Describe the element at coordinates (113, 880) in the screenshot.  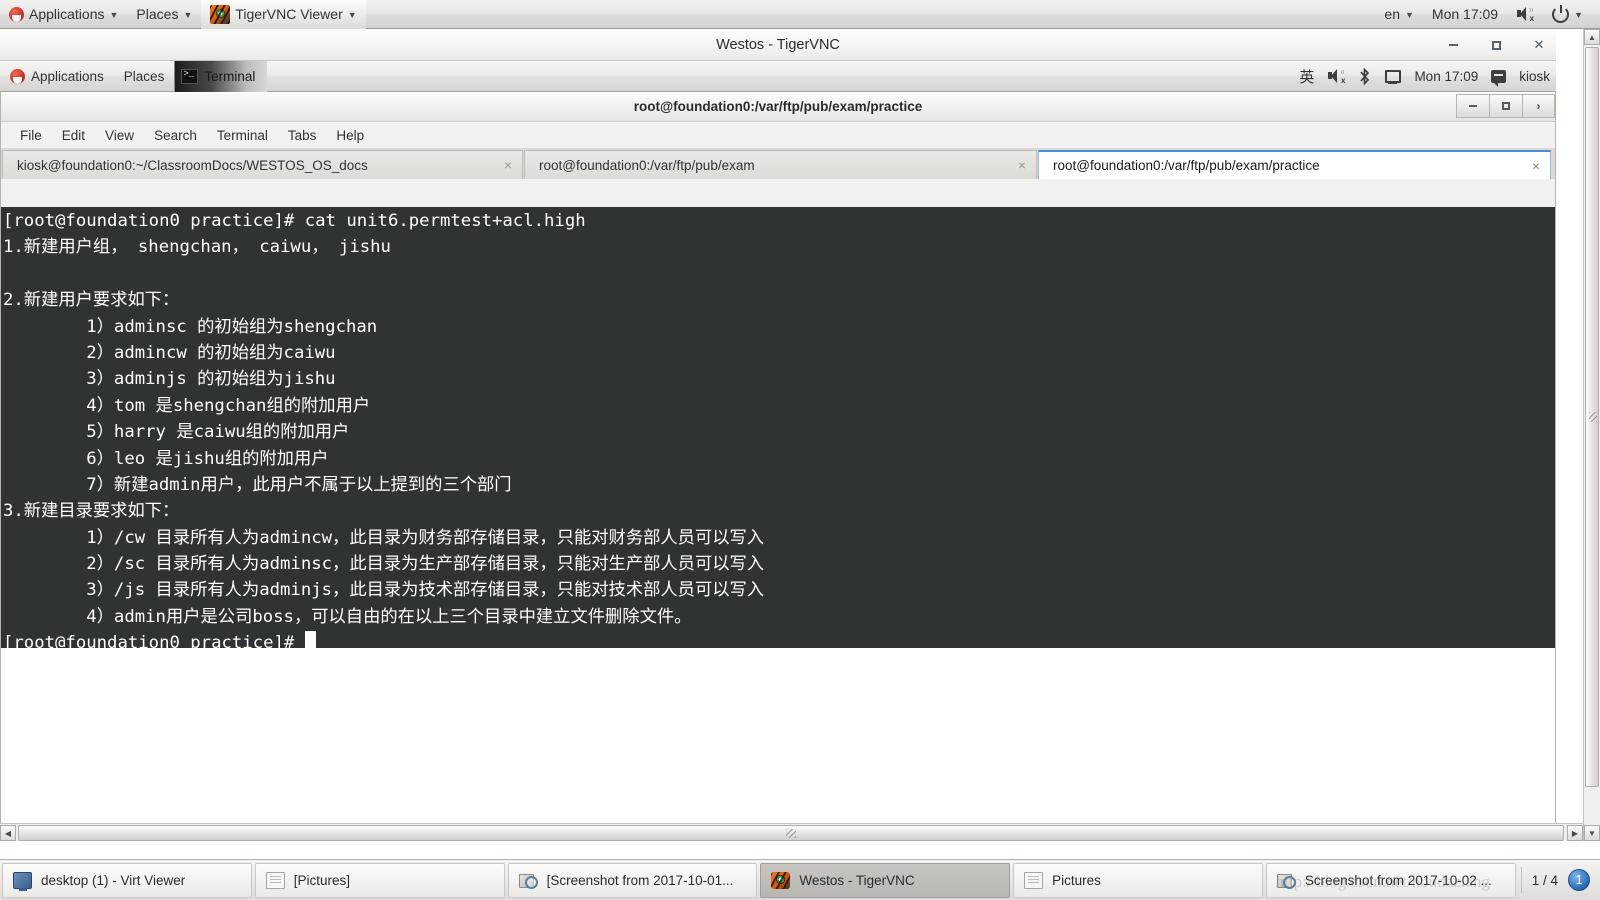
I see `taskbar-item-label: desktop (1) - Virt Viewer` at that location.